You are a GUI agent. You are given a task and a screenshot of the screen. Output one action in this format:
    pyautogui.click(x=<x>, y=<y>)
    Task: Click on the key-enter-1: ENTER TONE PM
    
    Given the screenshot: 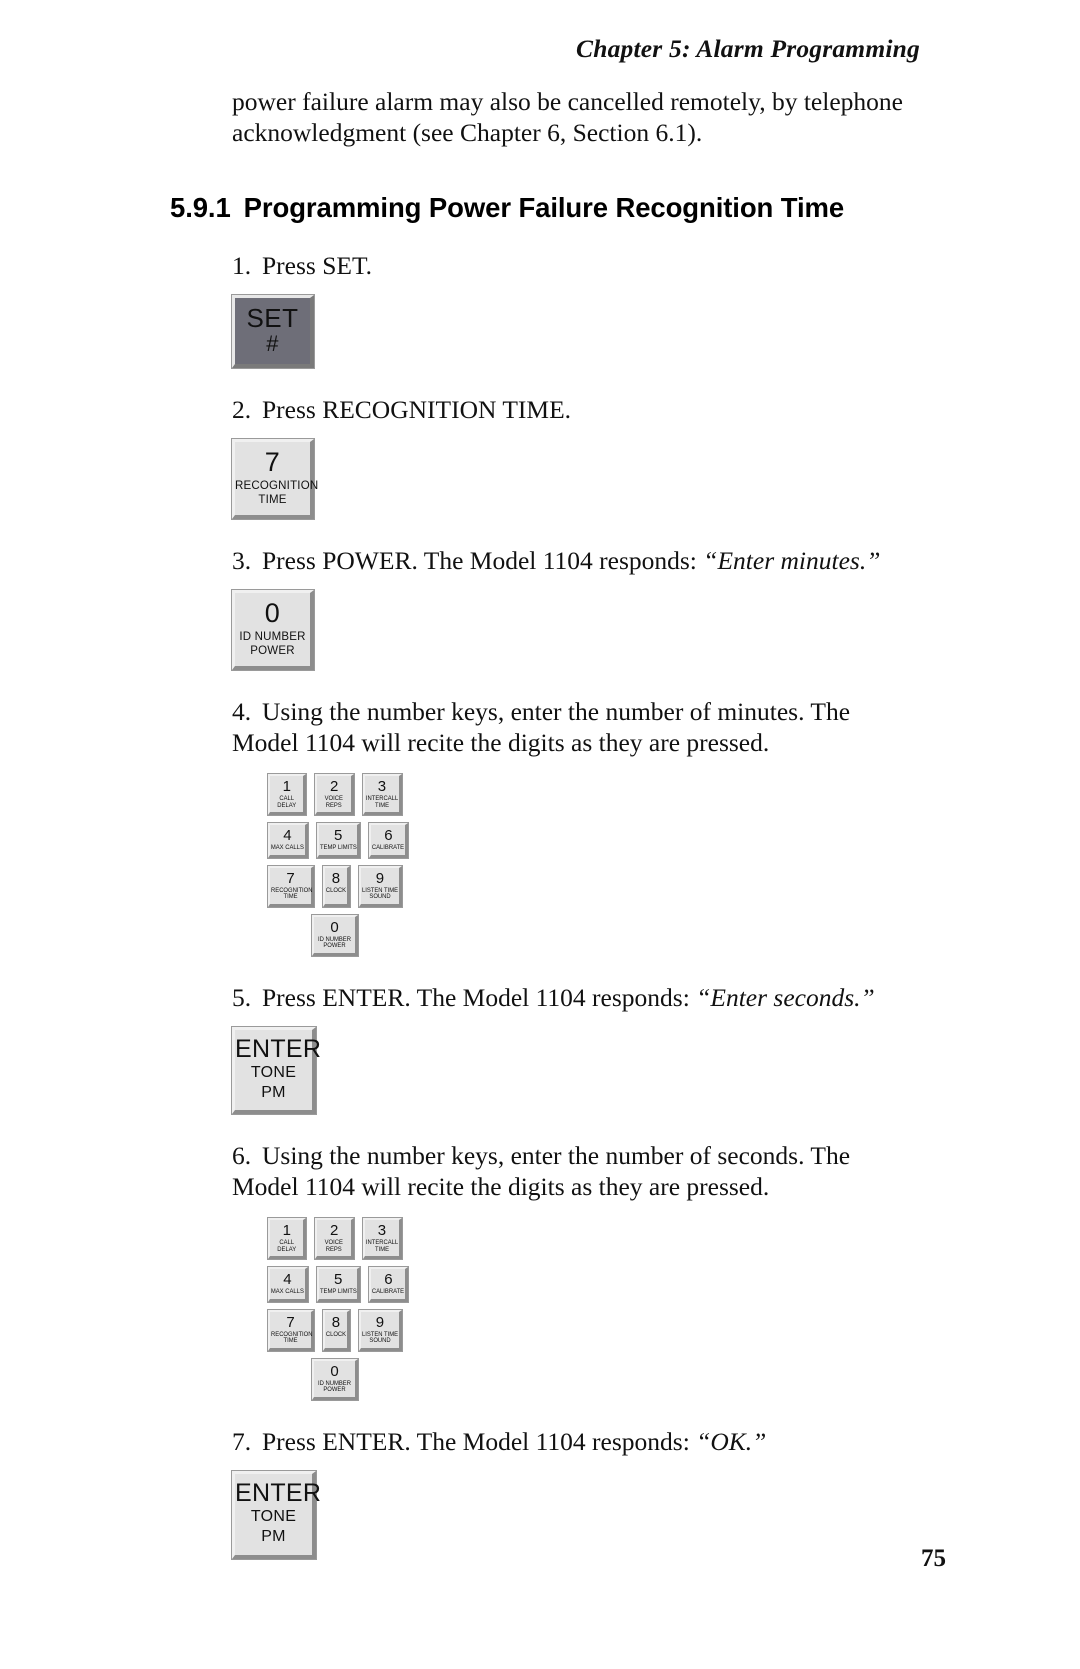 What is the action you would take?
    pyautogui.click(x=277, y=1070)
    